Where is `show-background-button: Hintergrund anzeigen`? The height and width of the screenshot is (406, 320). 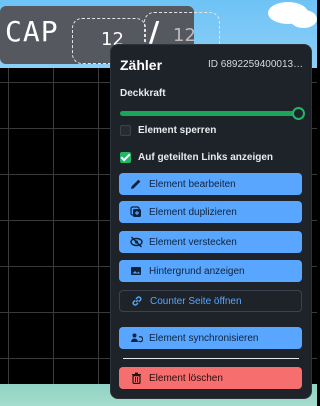 show-background-button: Hintergrund anzeigen is located at coordinates (210, 271).